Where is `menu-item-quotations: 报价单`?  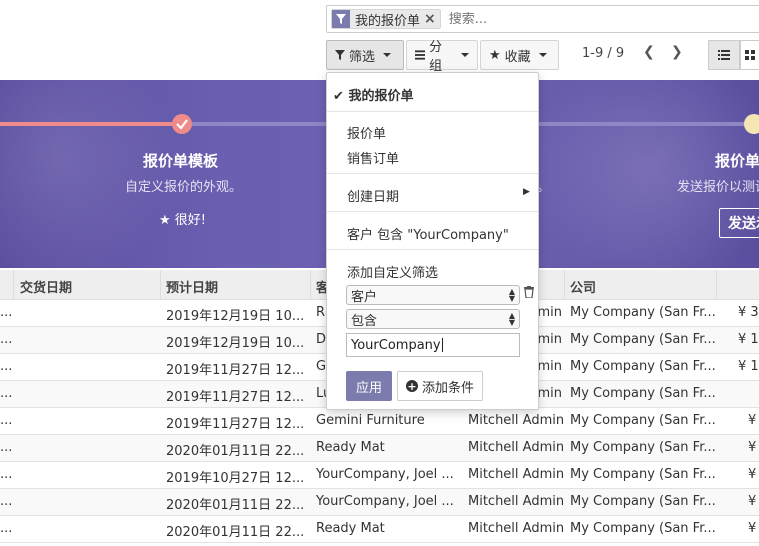
menu-item-quotations: 报价单 is located at coordinates (366, 132).